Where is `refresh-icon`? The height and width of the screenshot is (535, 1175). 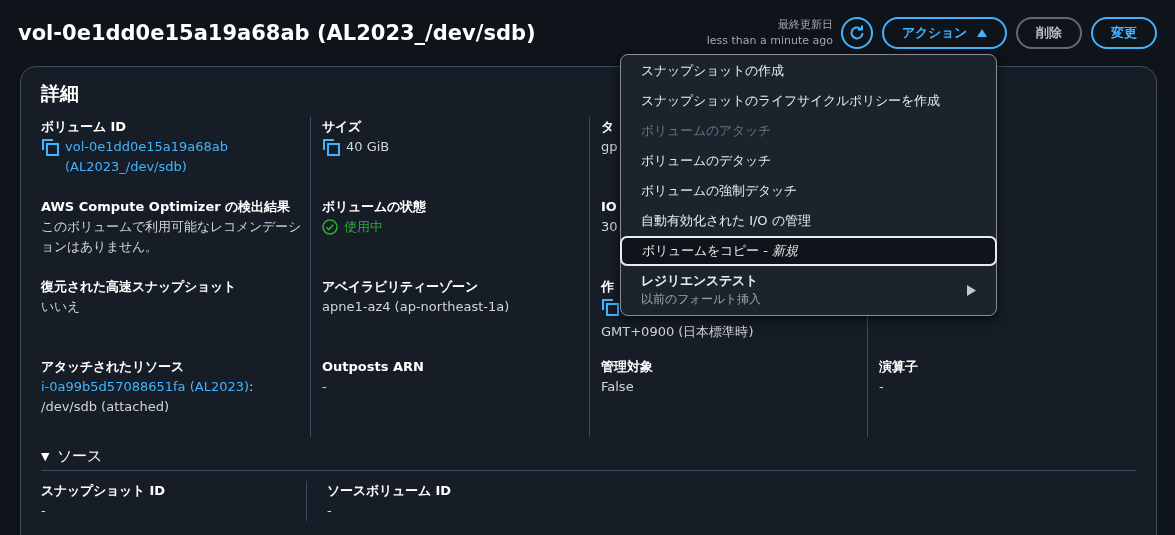
refresh-icon is located at coordinates (857, 33).